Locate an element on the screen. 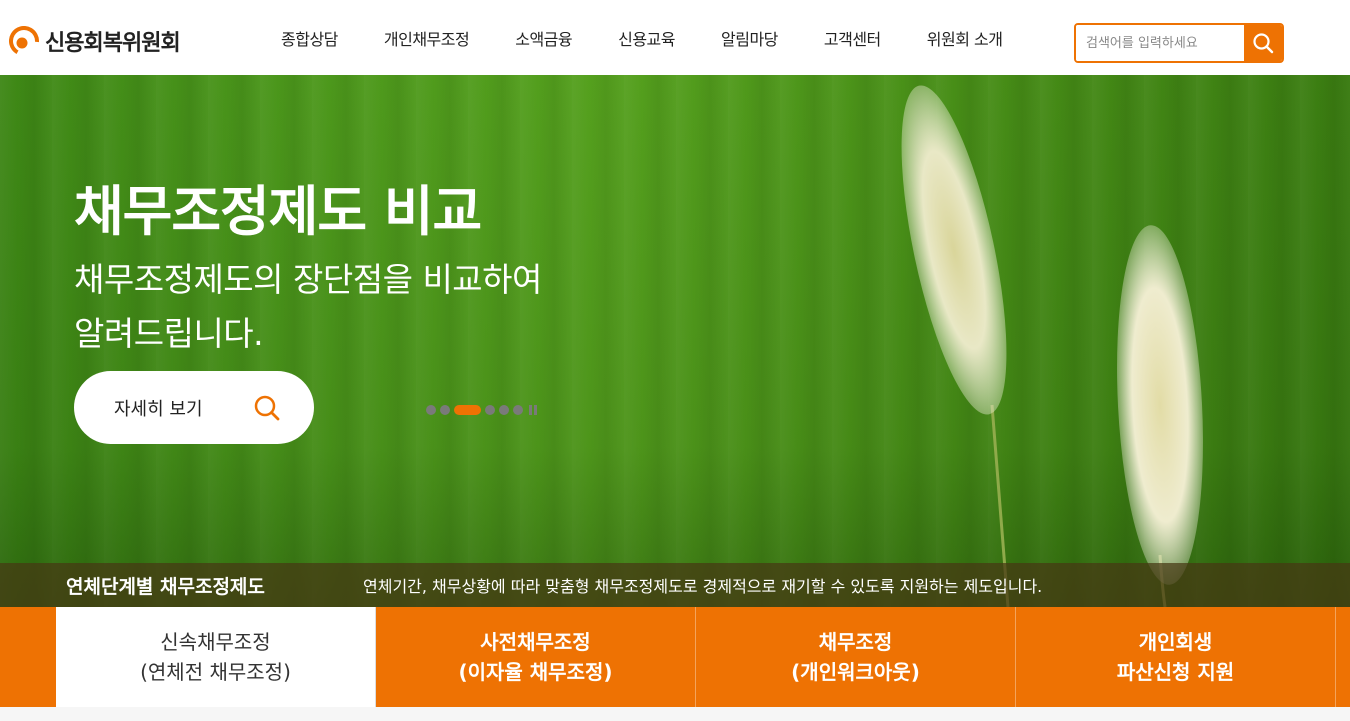 The image size is (1350, 721). nav-item-customer-center: 고객센터 is located at coordinates (852, 38).